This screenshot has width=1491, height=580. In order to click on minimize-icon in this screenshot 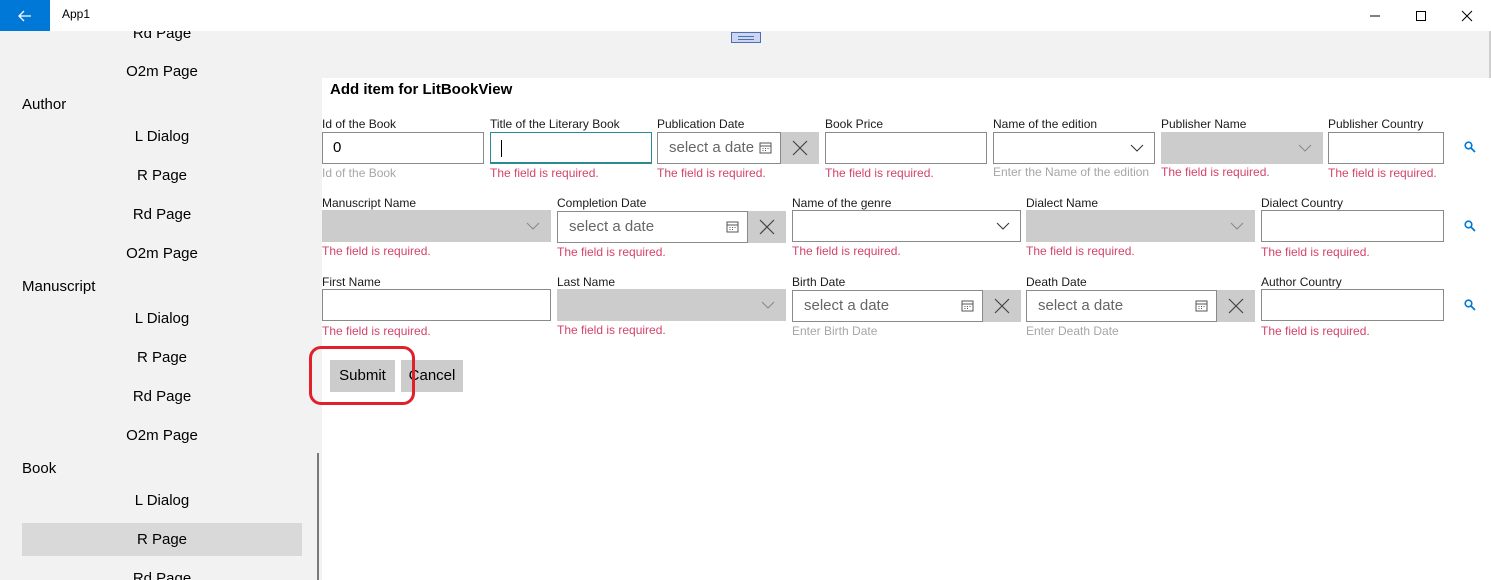, I will do `click(1375, 15)`.